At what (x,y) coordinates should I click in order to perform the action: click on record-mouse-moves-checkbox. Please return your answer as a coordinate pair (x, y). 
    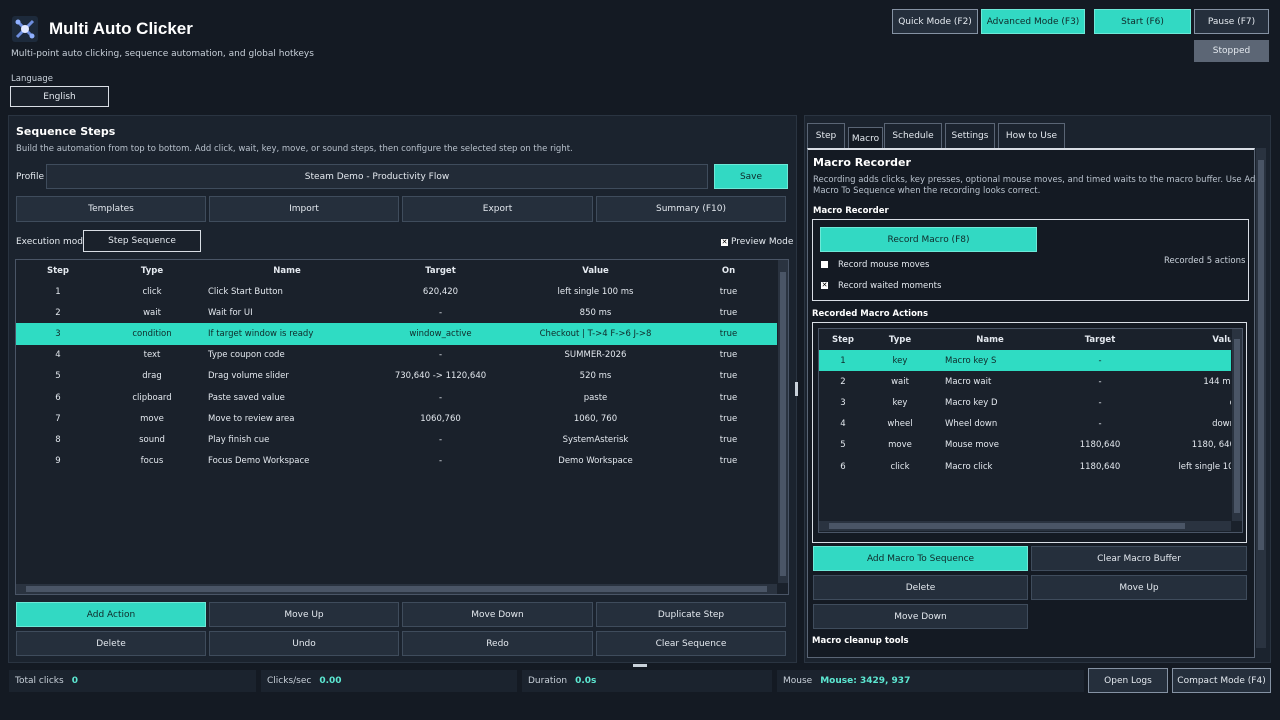
    Looking at the image, I should click on (824, 264).